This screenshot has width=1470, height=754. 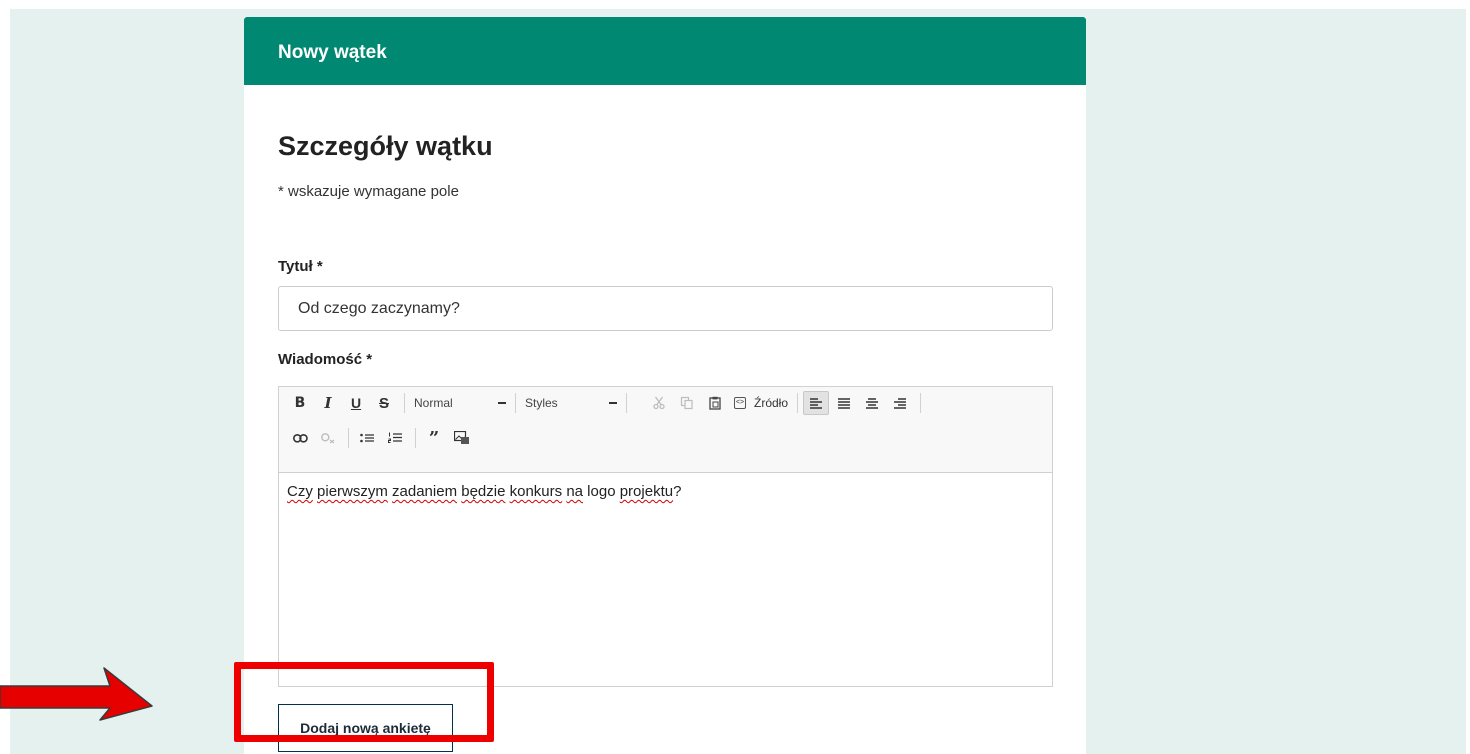 I want to click on align-left-icon, so click(x=815, y=403).